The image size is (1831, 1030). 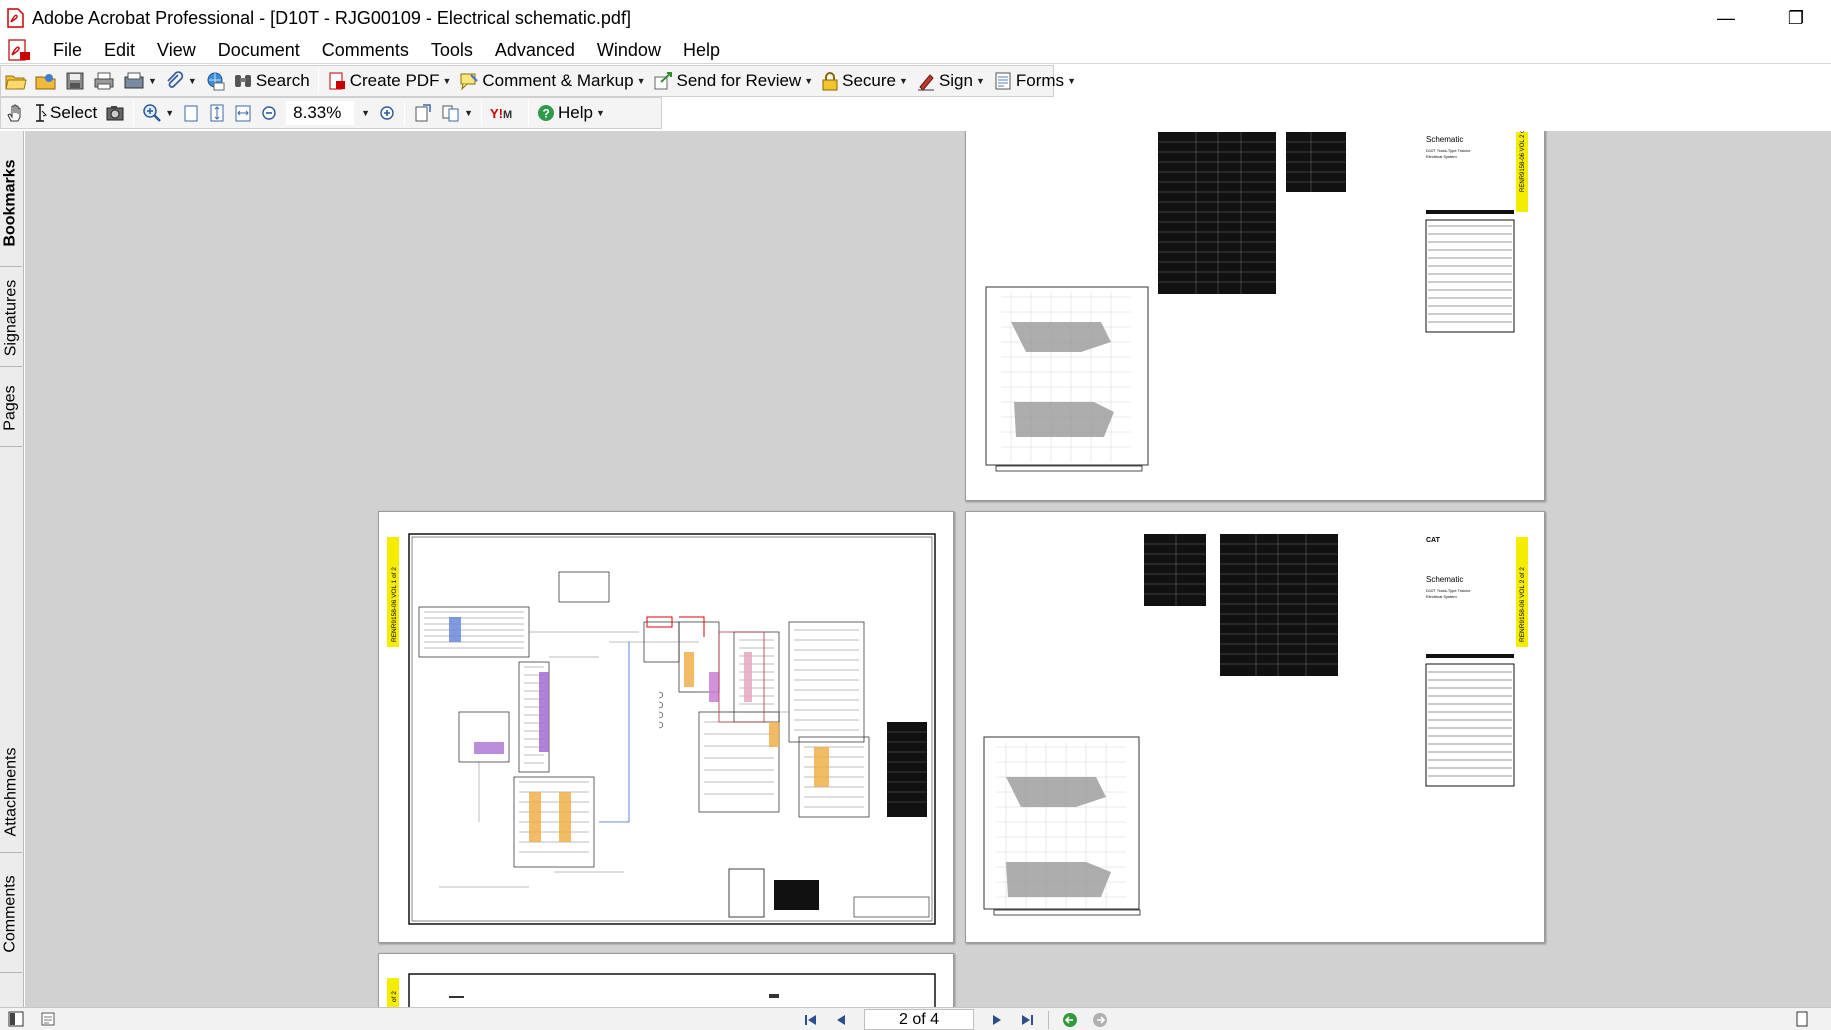 What do you see at coordinates (919, 1019) in the screenshot?
I see `page-number-field: 2 of 4` at bounding box center [919, 1019].